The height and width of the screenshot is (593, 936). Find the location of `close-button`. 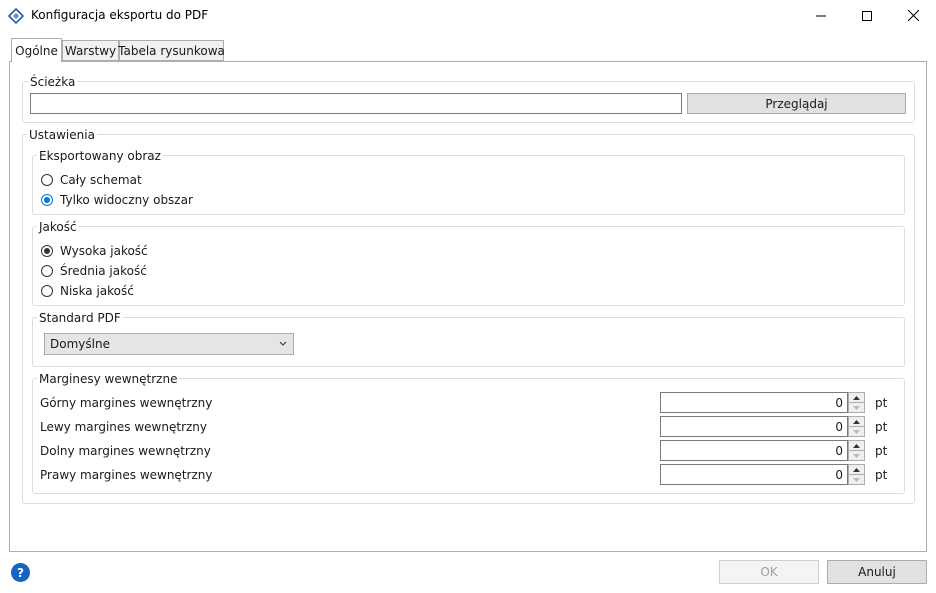

close-button is located at coordinates (913, 15).